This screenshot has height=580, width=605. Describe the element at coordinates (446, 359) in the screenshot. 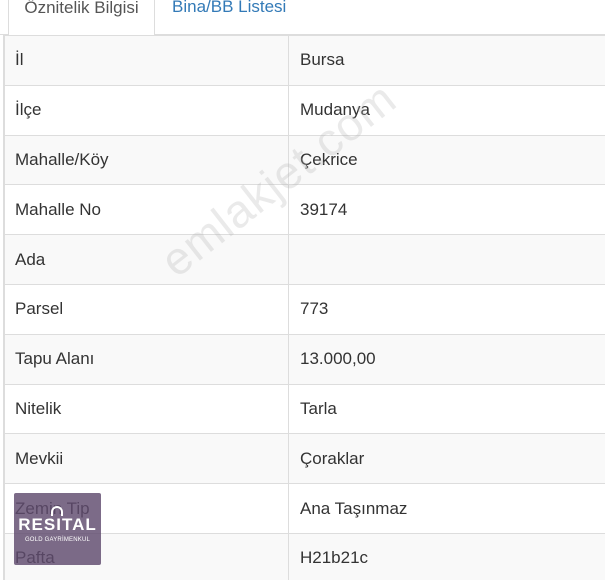

I see `row-value: 13.000,00` at that location.